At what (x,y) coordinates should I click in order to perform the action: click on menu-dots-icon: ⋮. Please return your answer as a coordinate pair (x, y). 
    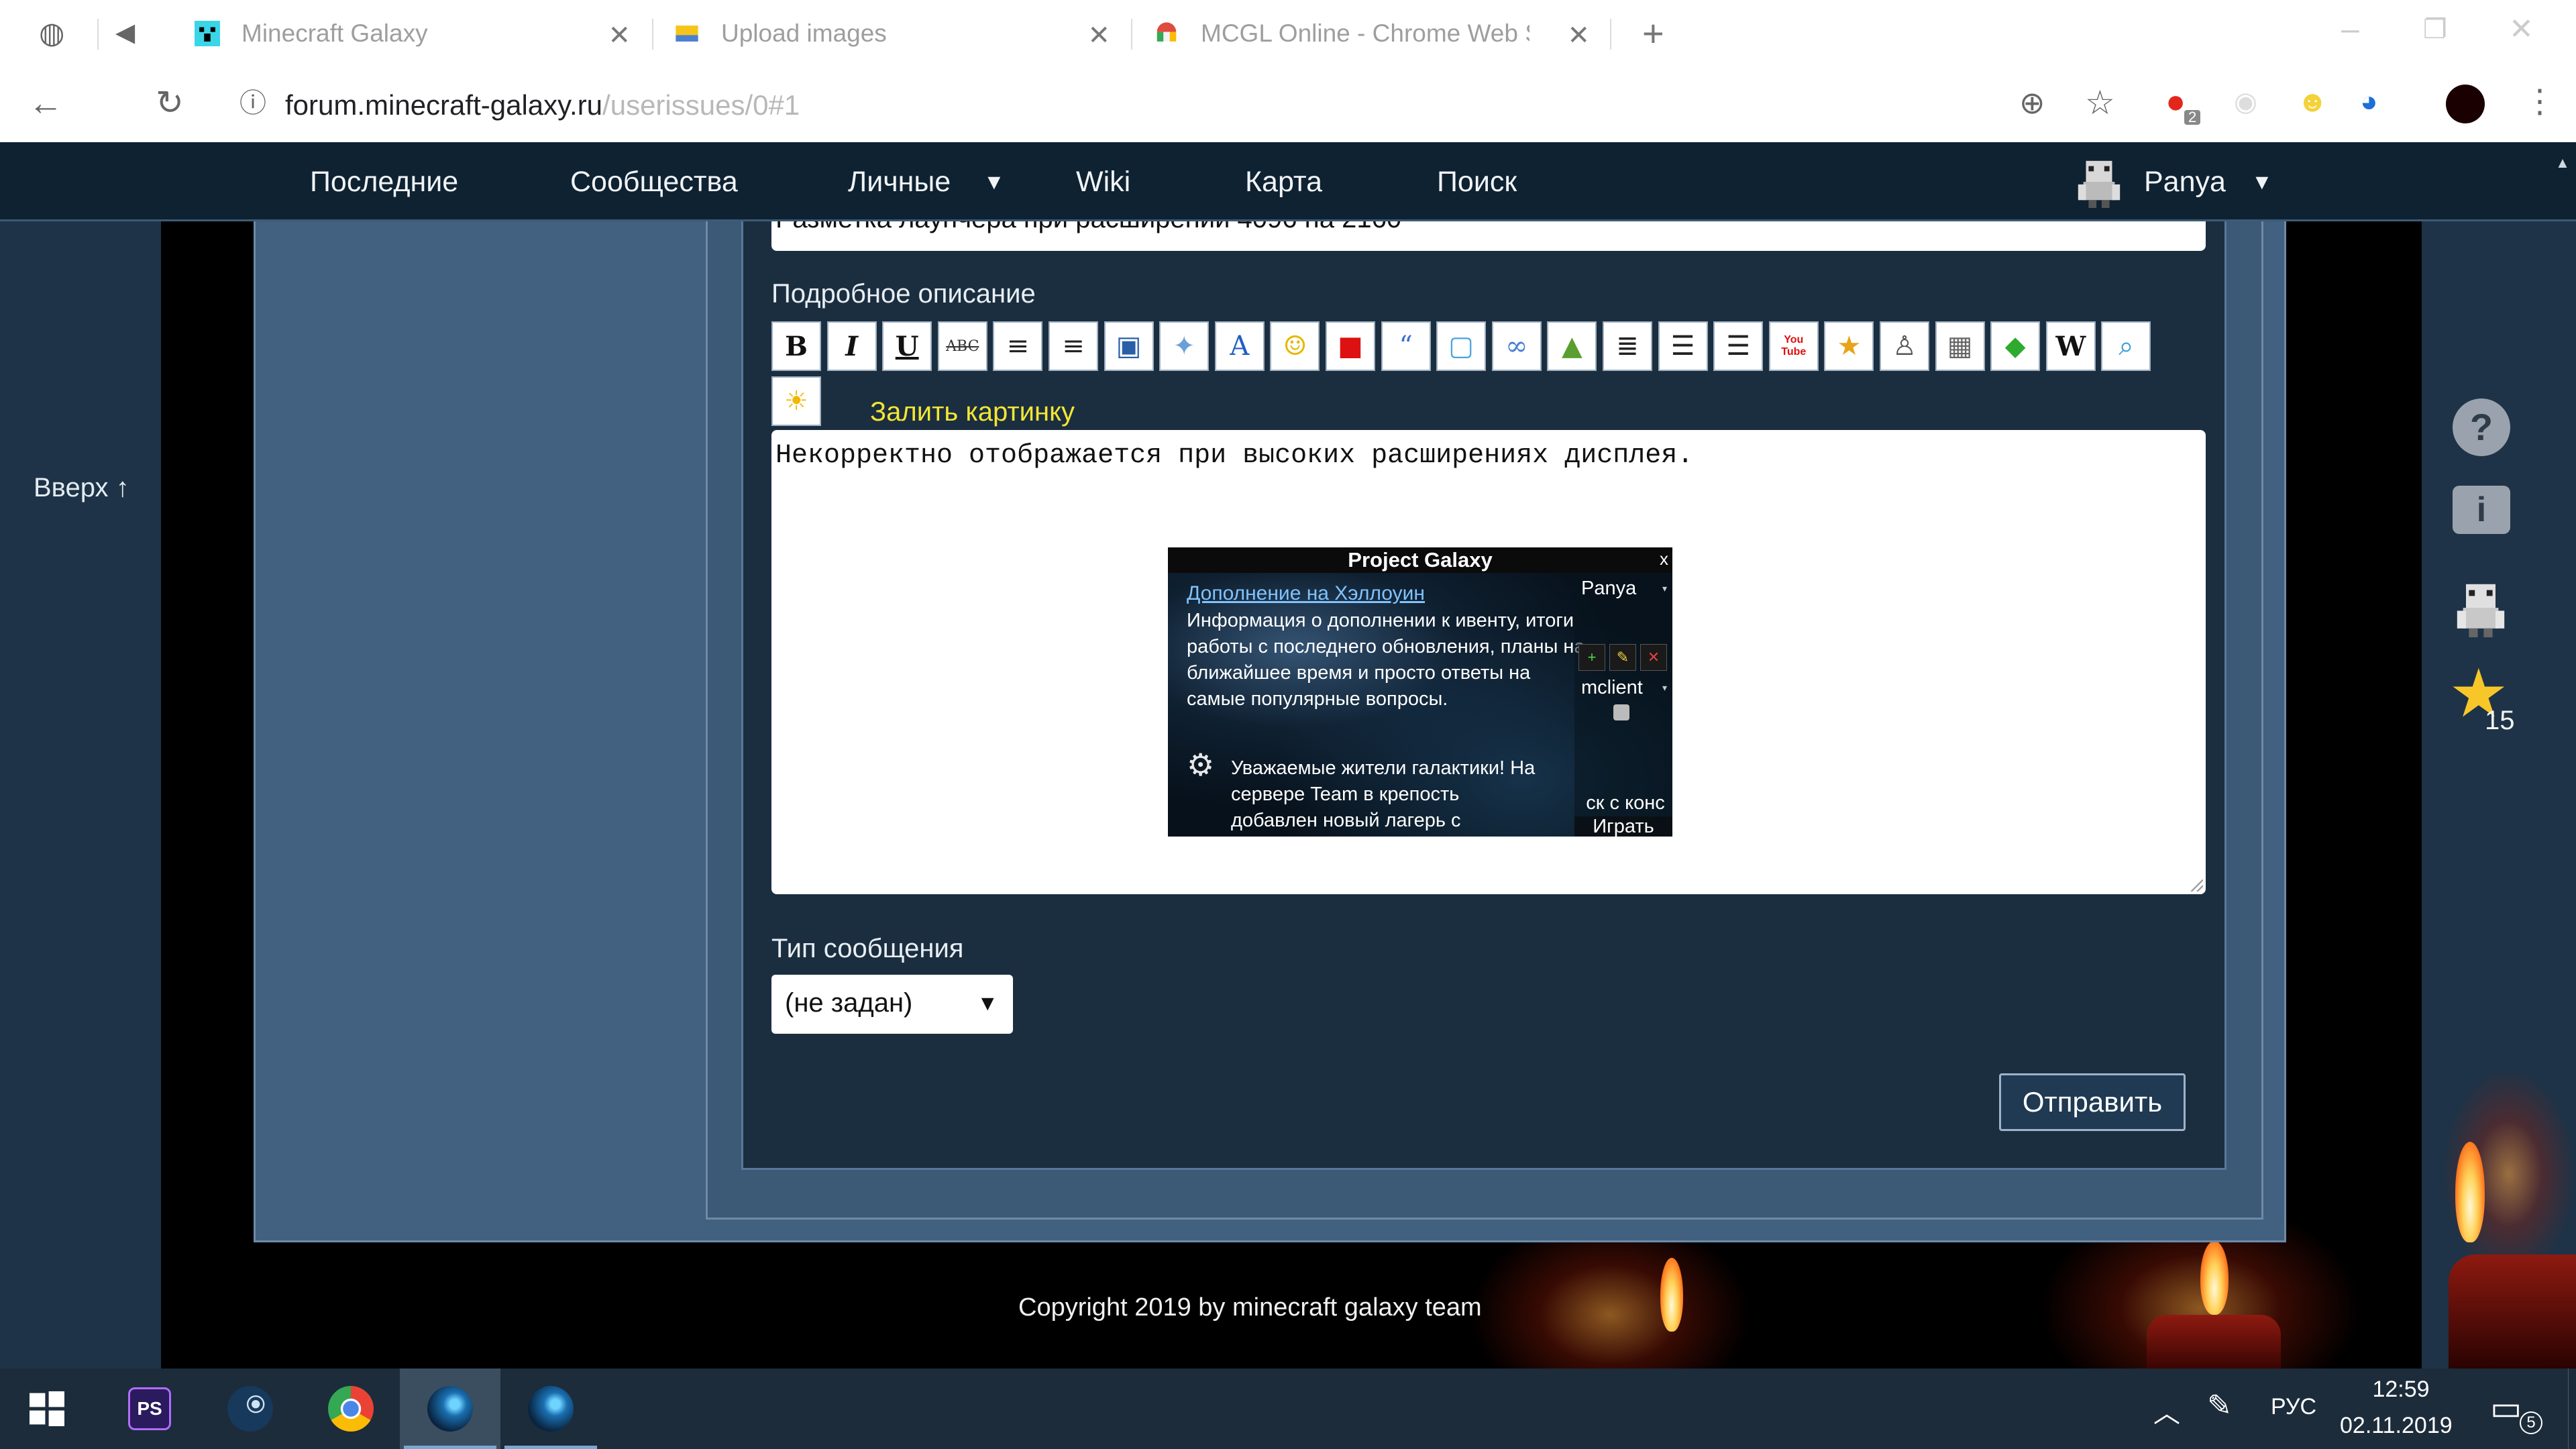
    Looking at the image, I should click on (2540, 102).